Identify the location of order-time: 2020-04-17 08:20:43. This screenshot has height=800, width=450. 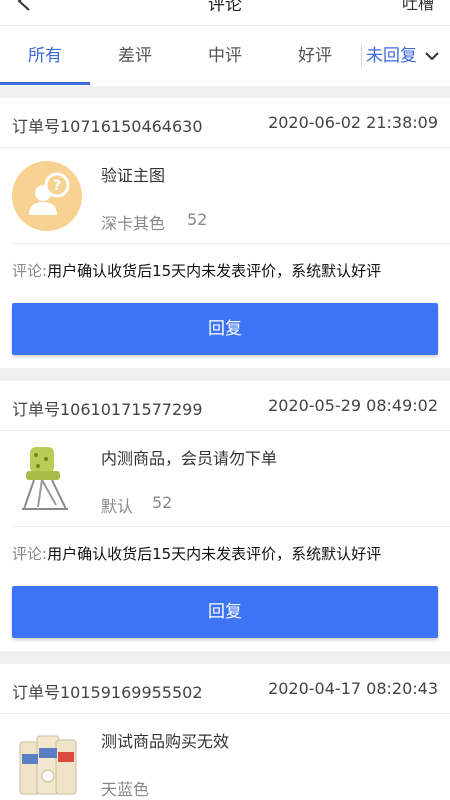
(353, 688).